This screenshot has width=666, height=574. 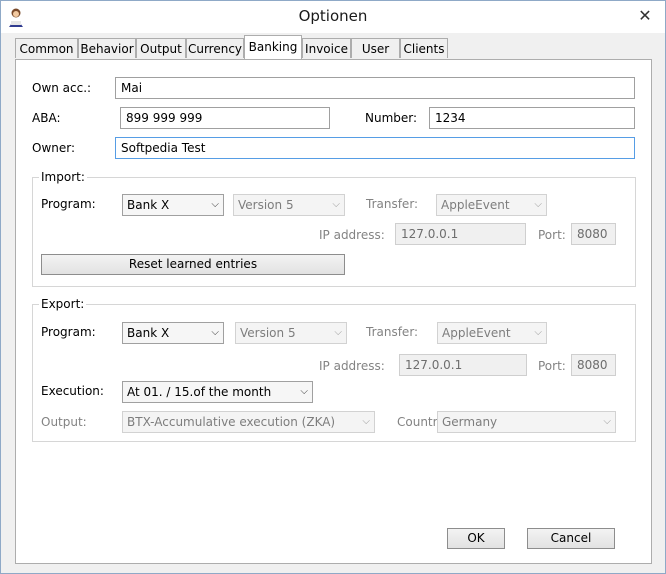 I want to click on export-program-select: Bank X ⌵, so click(x=173, y=333).